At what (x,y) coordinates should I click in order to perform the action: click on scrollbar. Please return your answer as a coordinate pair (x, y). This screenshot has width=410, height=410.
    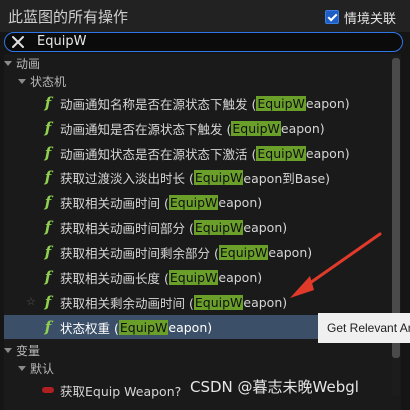
    Looking at the image, I should click on (396, 226).